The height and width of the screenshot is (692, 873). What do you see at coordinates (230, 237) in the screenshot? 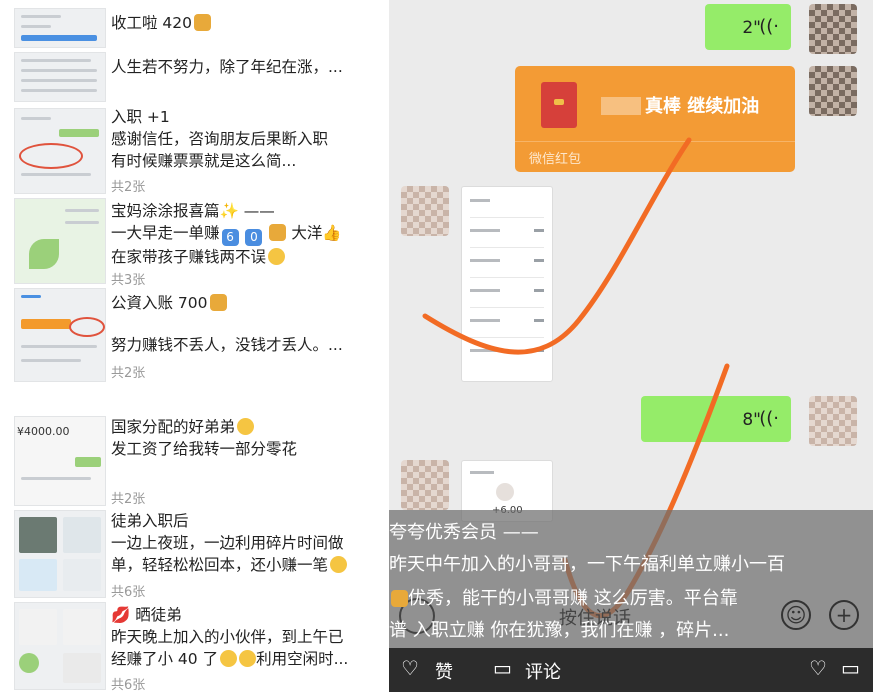
I see `digit-six-icon: 6` at bounding box center [230, 237].